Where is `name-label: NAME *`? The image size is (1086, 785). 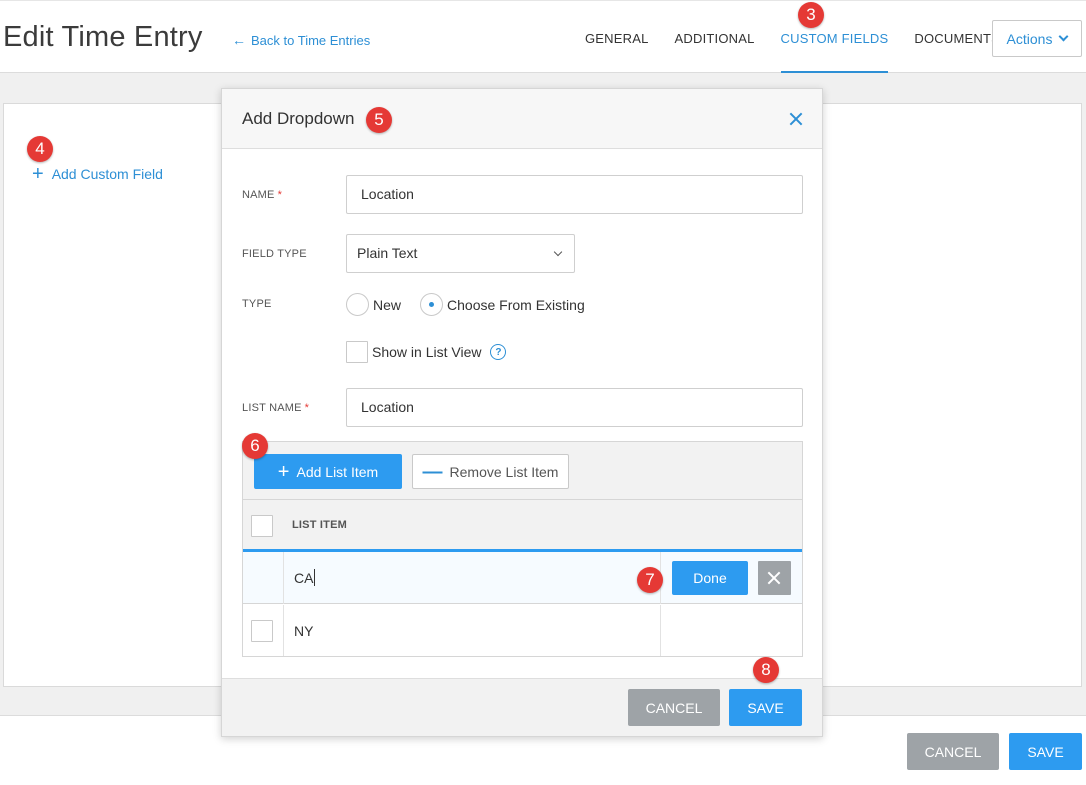
name-label: NAME * is located at coordinates (262, 195).